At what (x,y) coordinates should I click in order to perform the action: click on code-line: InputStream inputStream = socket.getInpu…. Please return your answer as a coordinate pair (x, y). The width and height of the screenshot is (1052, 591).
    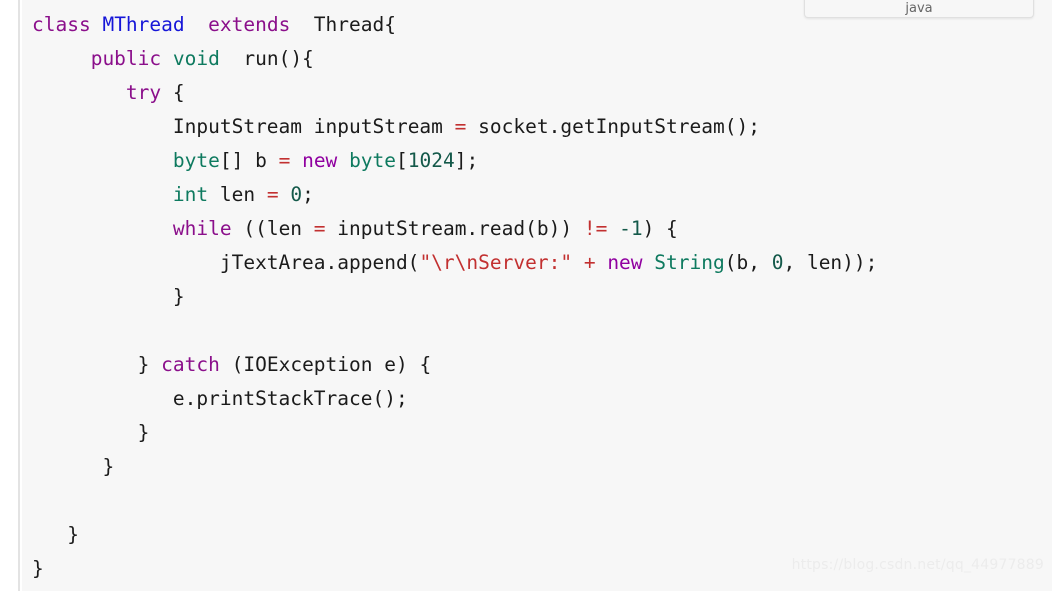
    Looking at the image, I should click on (466, 126).